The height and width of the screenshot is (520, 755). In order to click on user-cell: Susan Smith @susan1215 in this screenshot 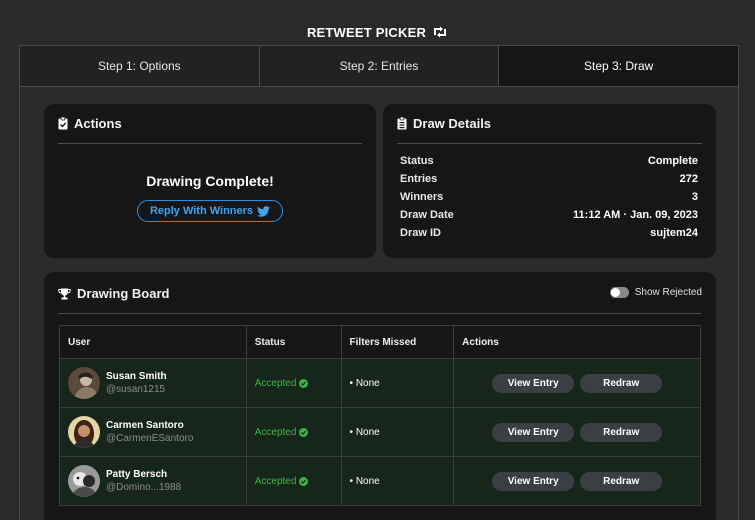, I will do `click(153, 383)`.